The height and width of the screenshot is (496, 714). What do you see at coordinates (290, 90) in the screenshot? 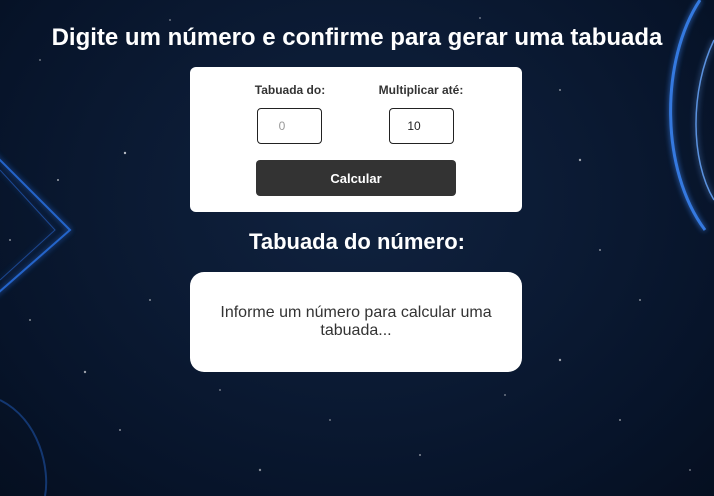
I see `base-number-label: Tabuada do:` at bounding box center [290, 90].